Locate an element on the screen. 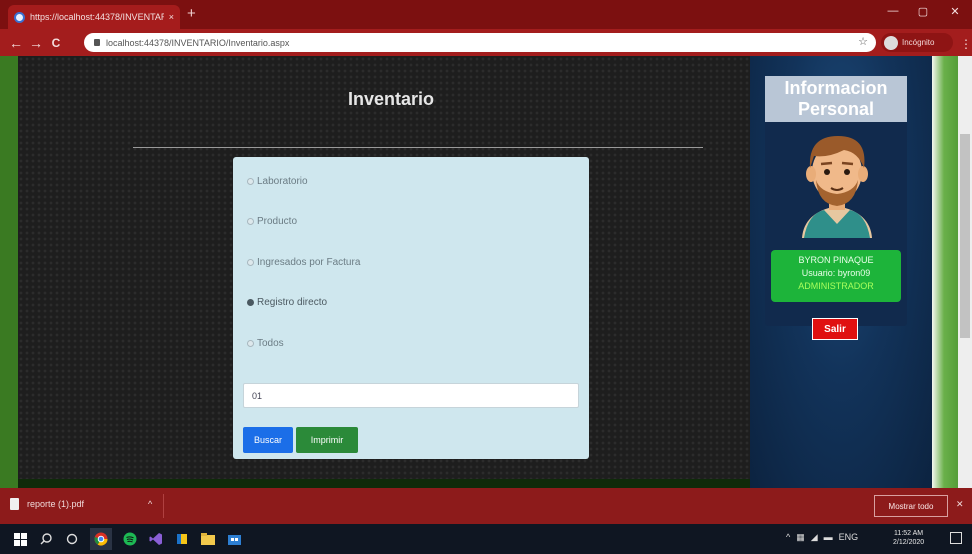  profile-label: Incógnito is located at coordinates (918, 42).